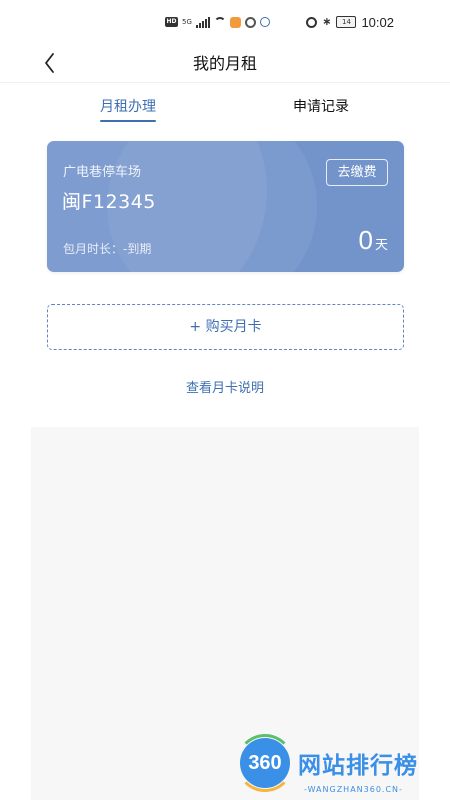 This screenshot has width=450, height=800. Describe the element at coordinates (381, 245) in the screenshot. I see `remaining-days-unit: 天` at that location.